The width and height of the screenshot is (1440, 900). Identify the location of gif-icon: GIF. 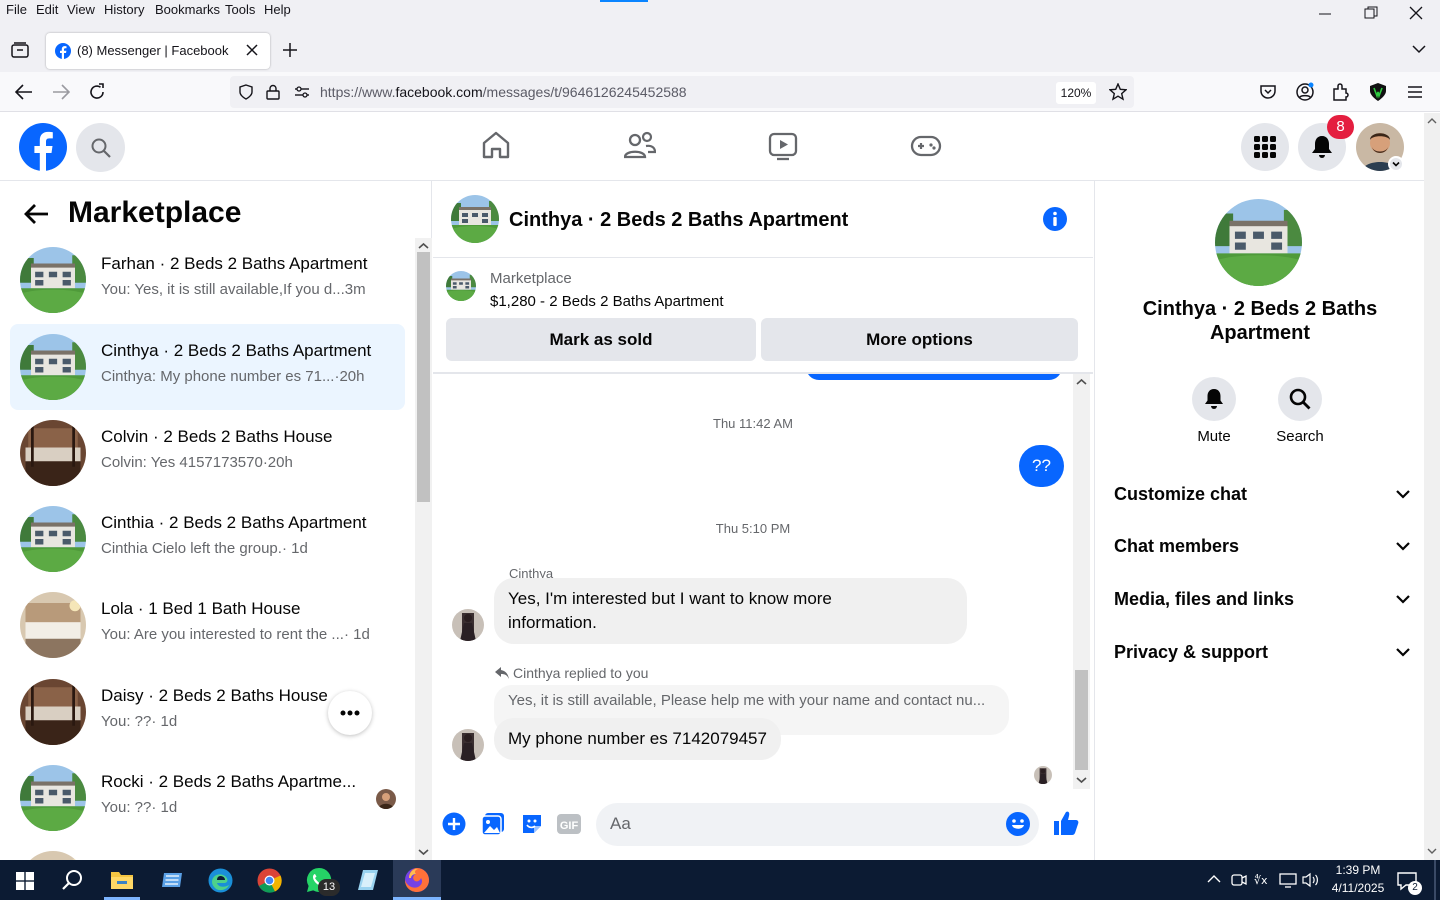
(569, 824).